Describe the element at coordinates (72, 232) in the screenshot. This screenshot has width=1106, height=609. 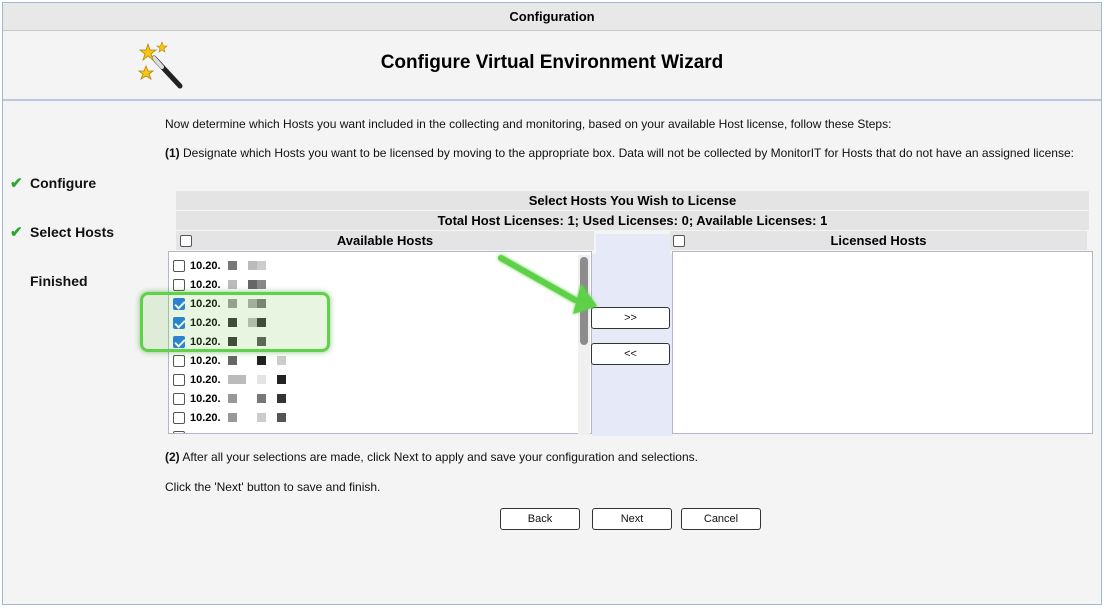
I see `step-label: Select Hosts` at that location.